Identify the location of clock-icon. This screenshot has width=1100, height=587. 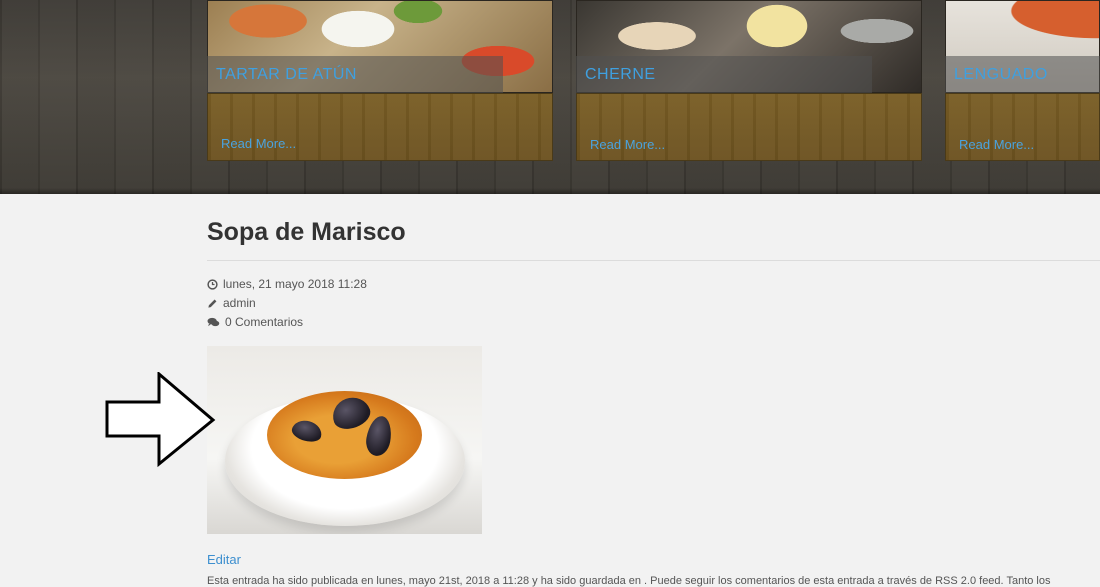
(212, 284).